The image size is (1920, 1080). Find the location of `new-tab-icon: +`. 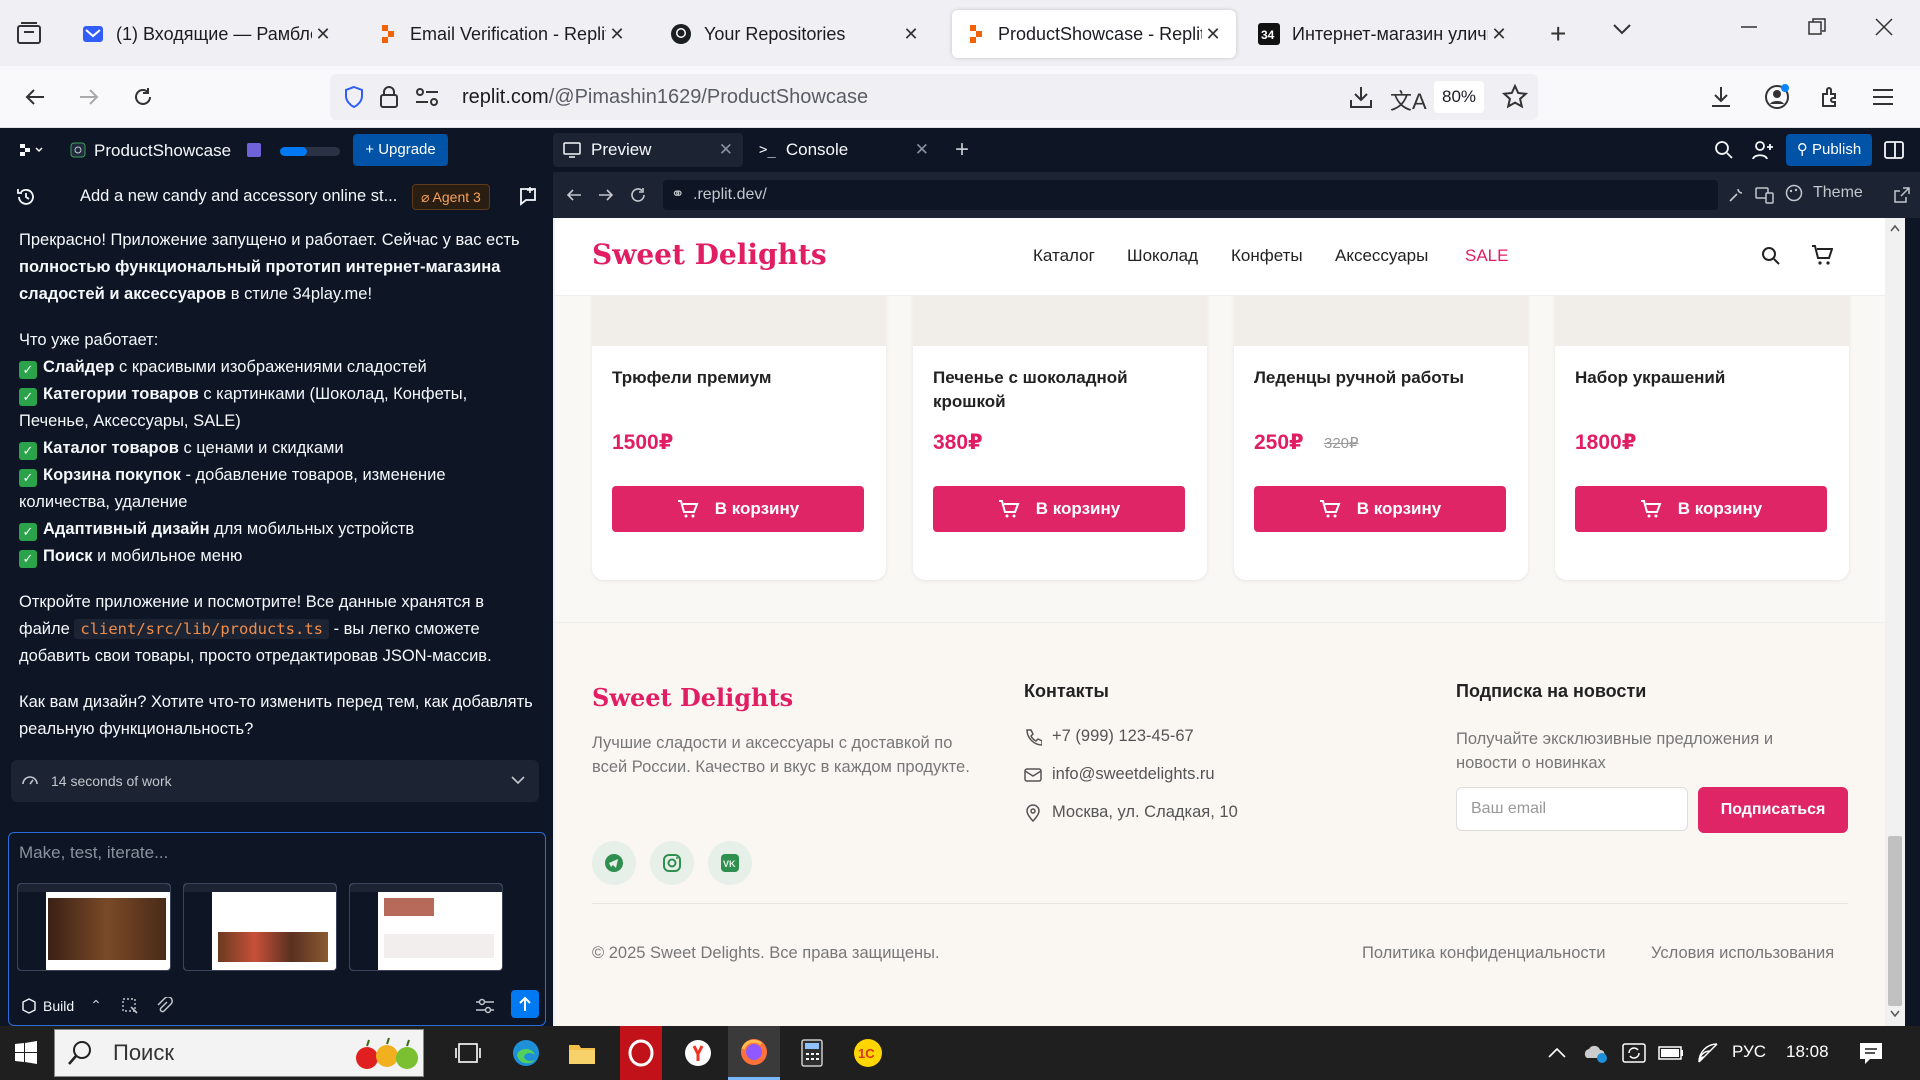

new-tab-icon: + is located at coordinates (1558, 34).